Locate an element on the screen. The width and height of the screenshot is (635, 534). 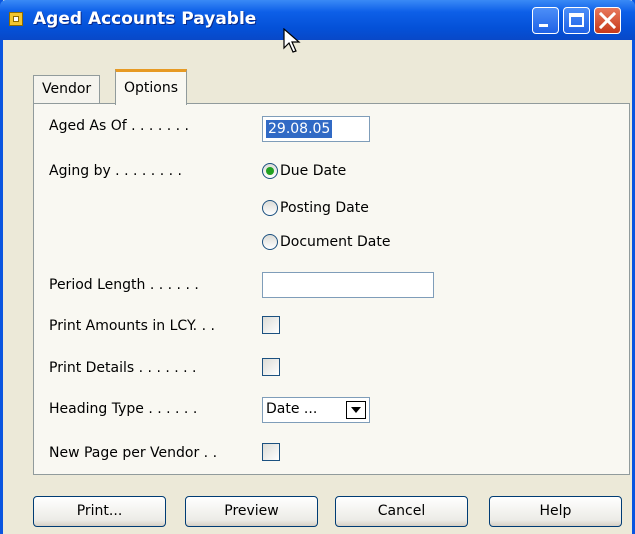
minimize-button is located at coordinates (545, 20).